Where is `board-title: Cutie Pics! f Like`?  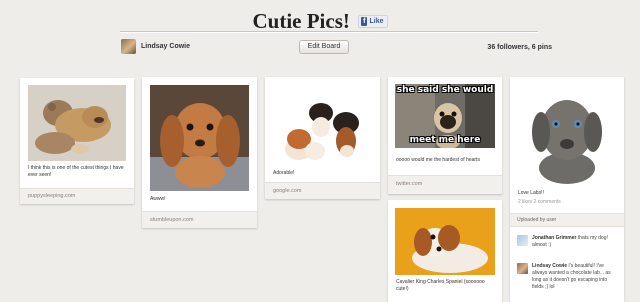 board-title: Cutie Pics! f Like is located at coordinates (320, 20).